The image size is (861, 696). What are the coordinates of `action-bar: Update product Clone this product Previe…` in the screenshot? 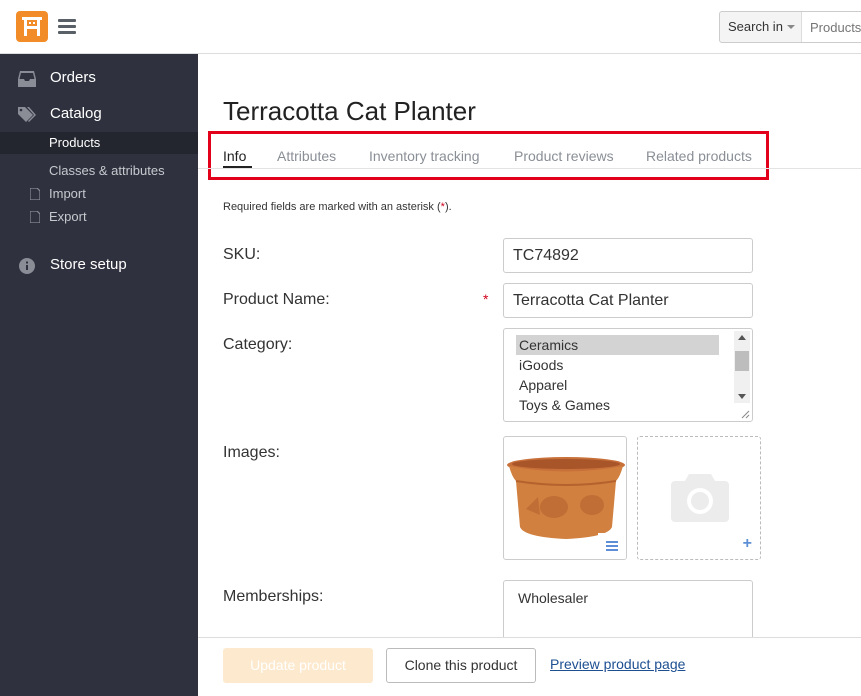 It's located at (529, 666).